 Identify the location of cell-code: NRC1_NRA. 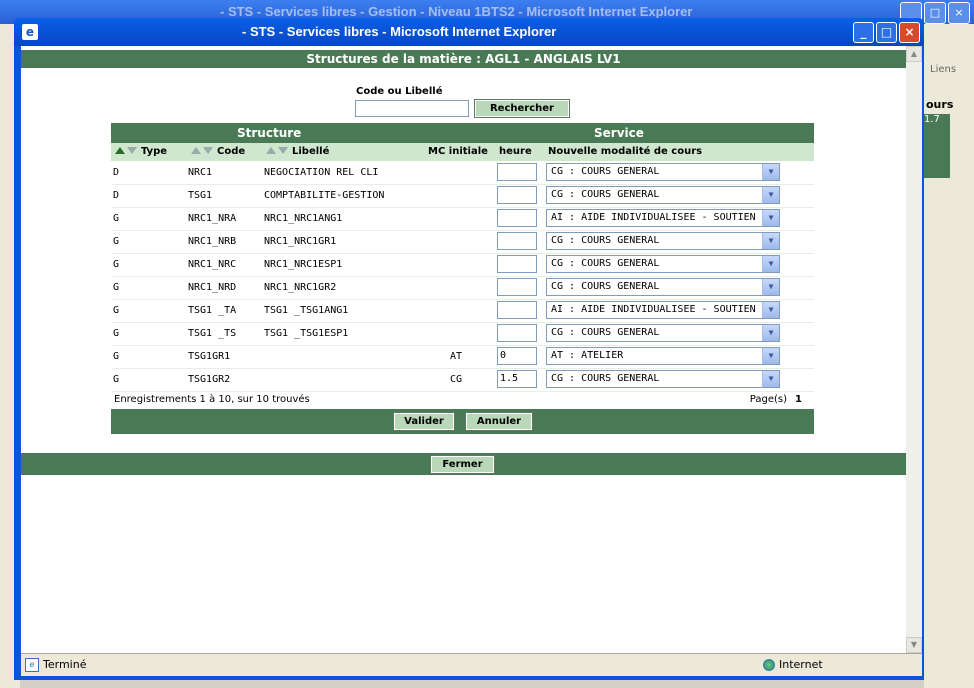
(212, 218).